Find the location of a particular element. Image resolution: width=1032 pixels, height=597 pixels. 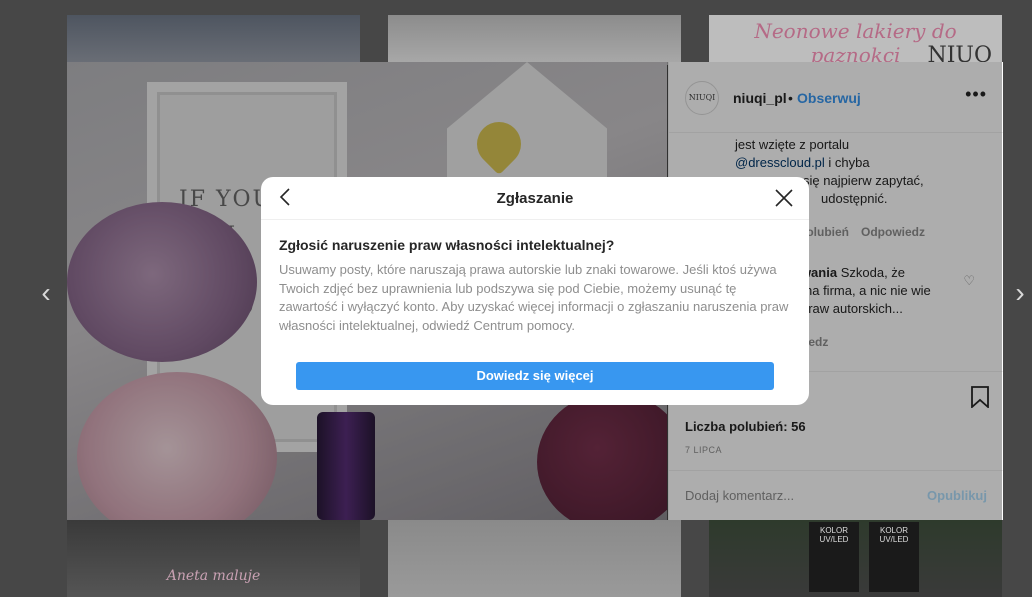

thumbnail-signature: Aneta maluje is located at coordinates (213, 576).